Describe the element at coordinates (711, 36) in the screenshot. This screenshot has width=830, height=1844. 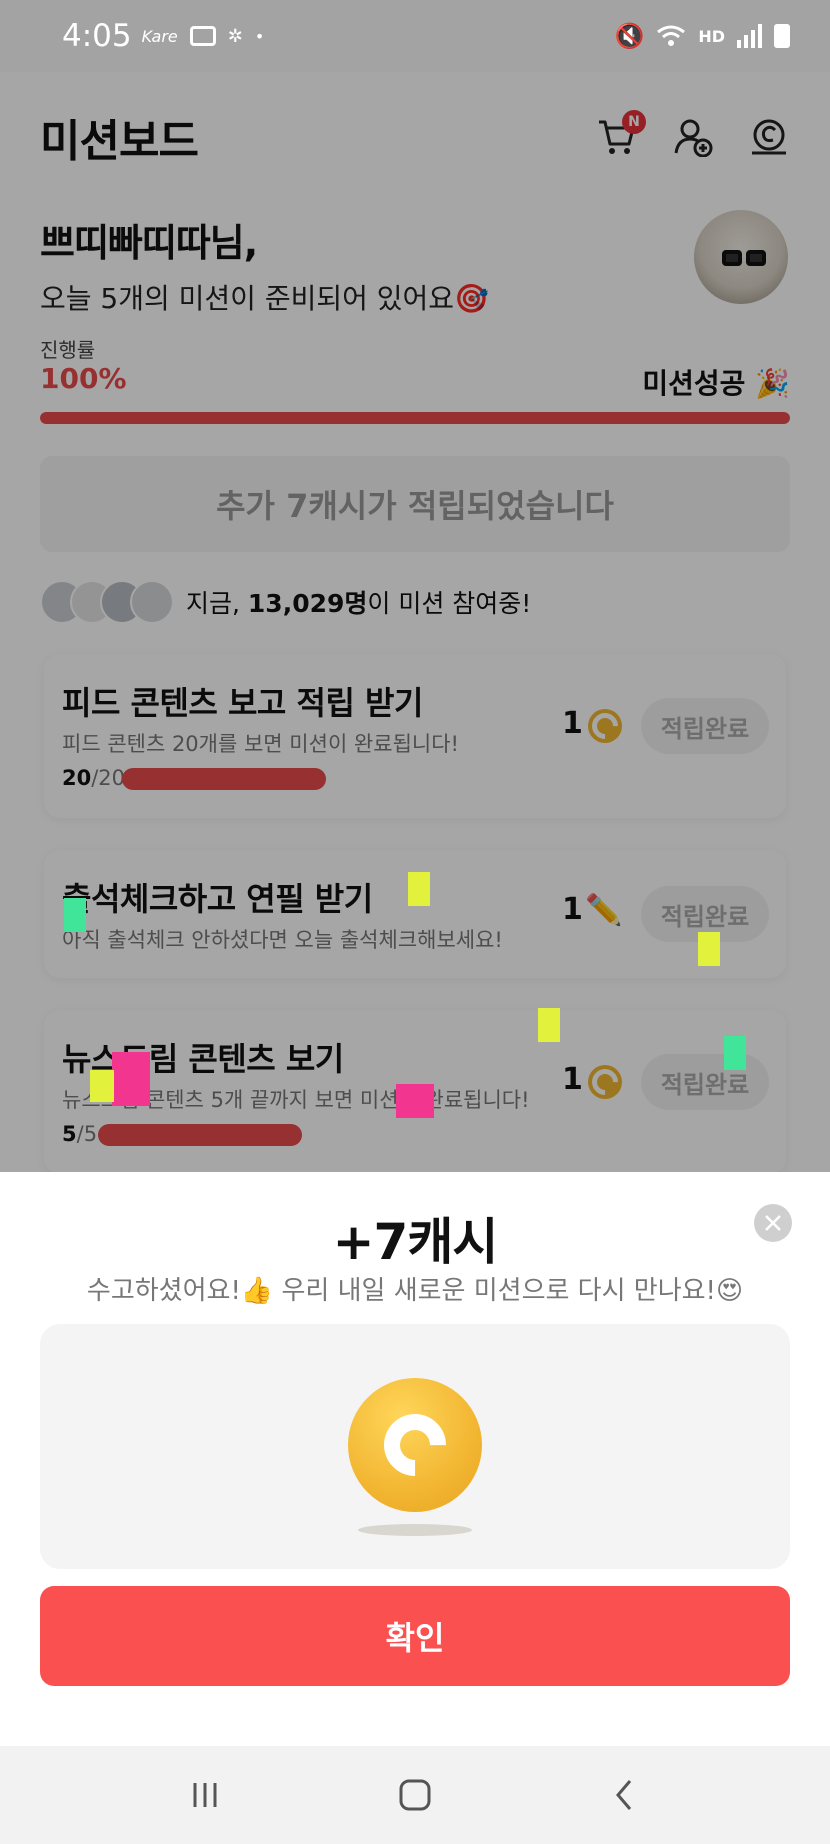
I see `hd-voice-icon: HD` at that location.